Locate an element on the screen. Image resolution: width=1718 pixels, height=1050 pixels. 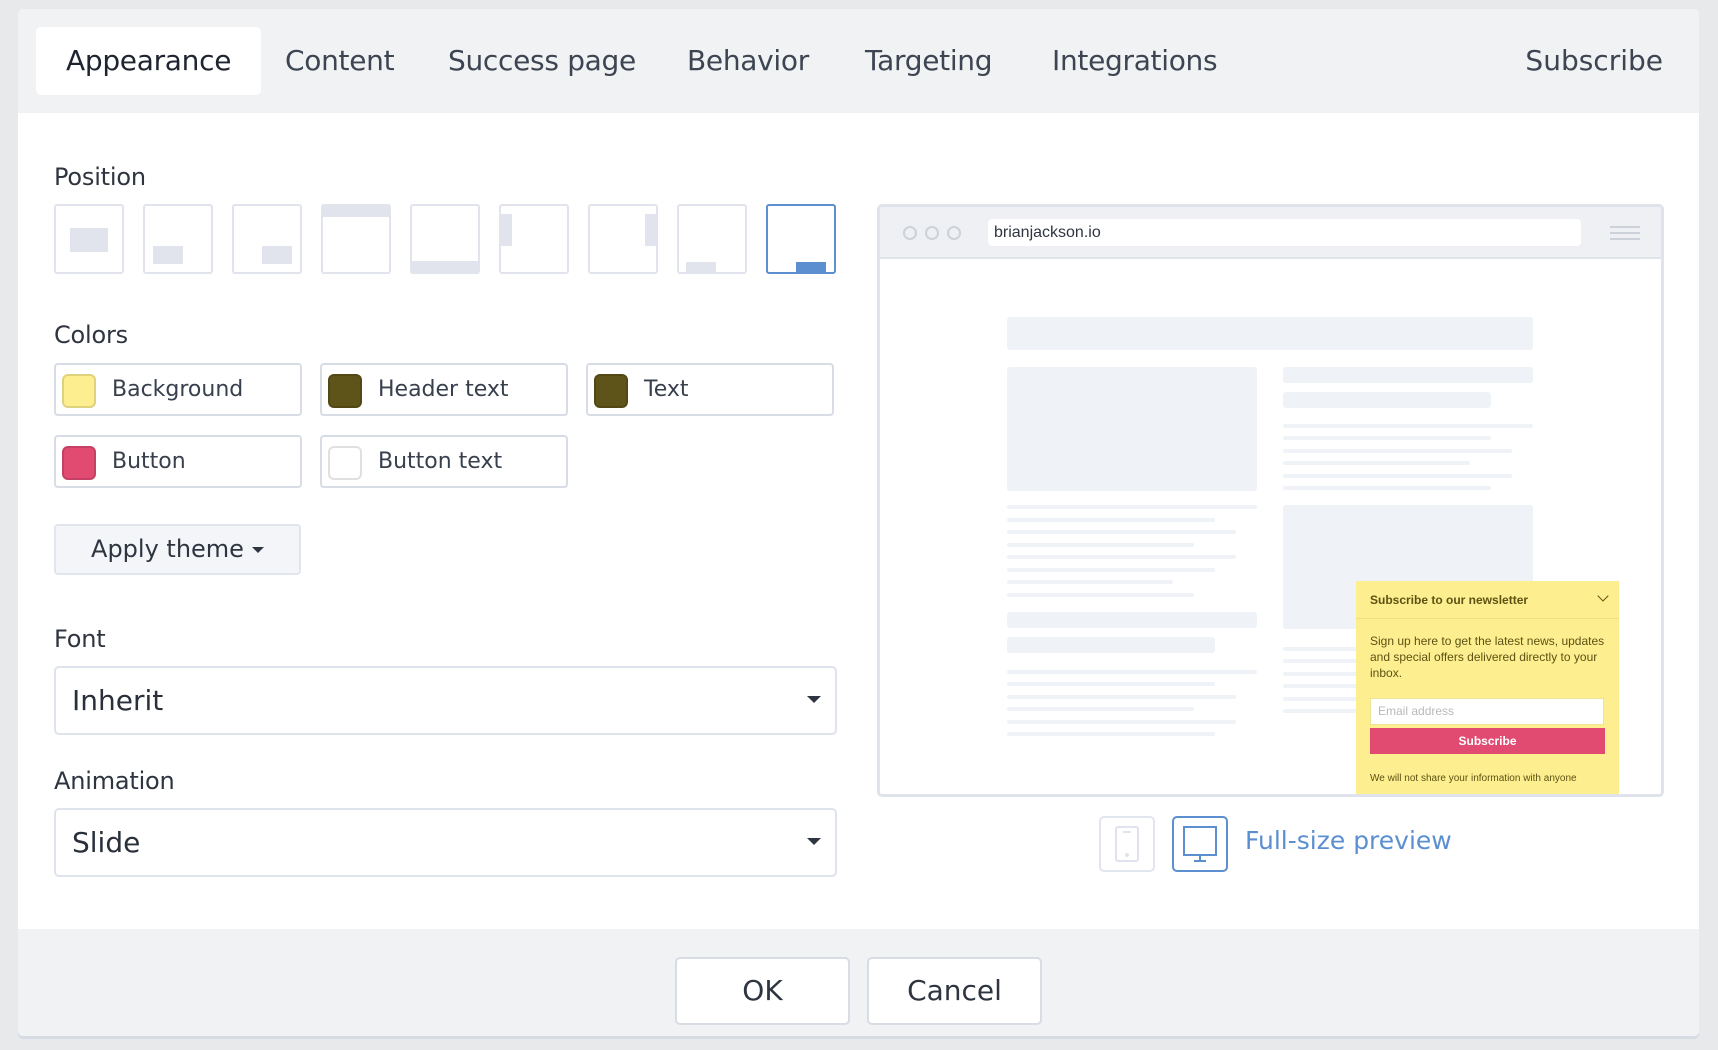
popup-divider is located at coordinates (1487, 618).